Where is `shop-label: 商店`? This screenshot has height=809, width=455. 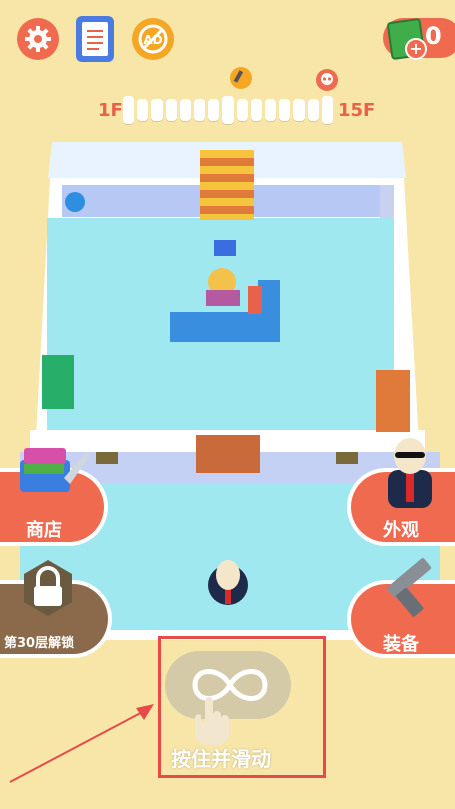 shop-label: 商店 is located at coordinates (44, 530).